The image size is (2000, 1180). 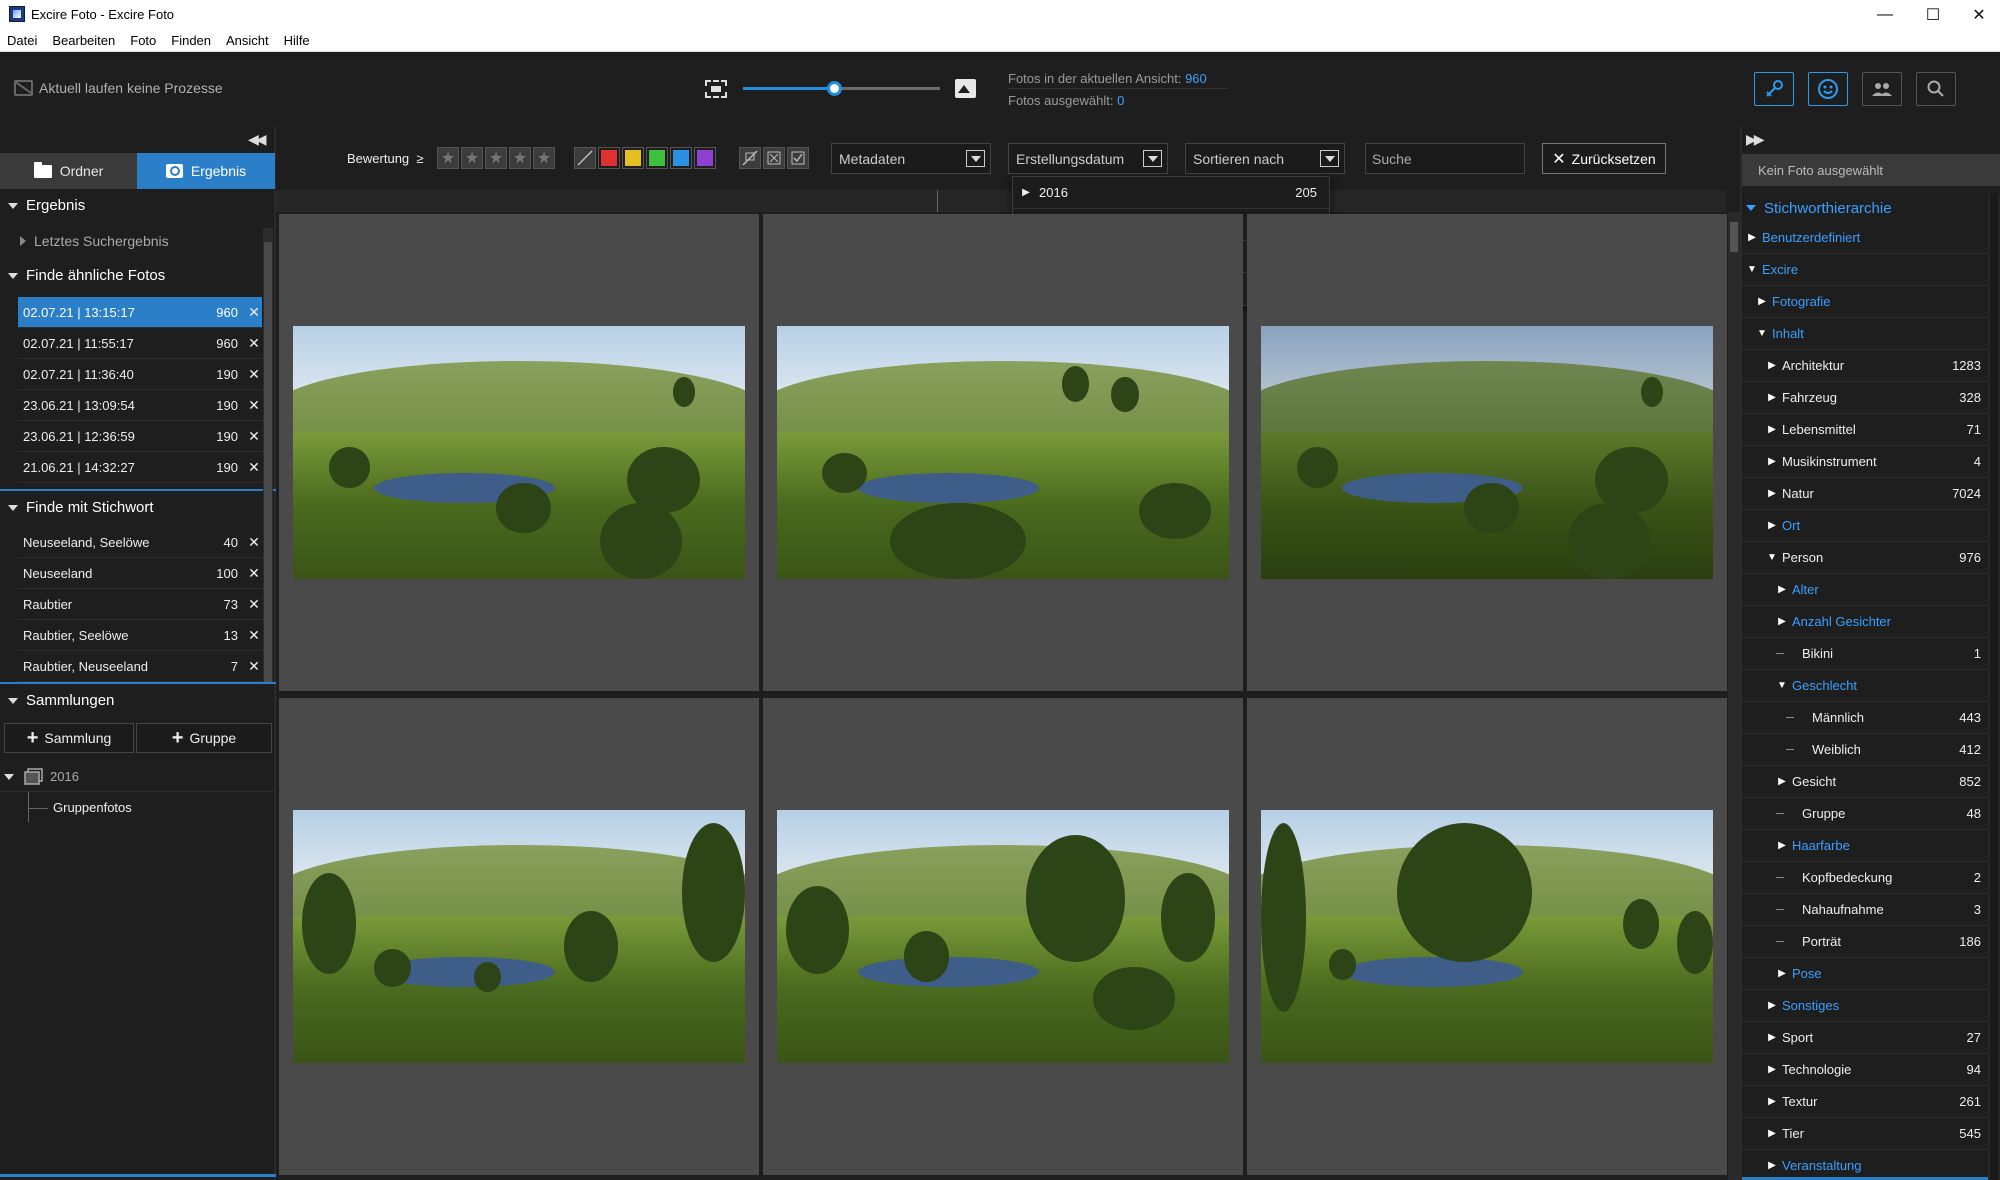 I want to click on tree-item: ▶ Veranstaltung, so click(x=1864, y=1165).